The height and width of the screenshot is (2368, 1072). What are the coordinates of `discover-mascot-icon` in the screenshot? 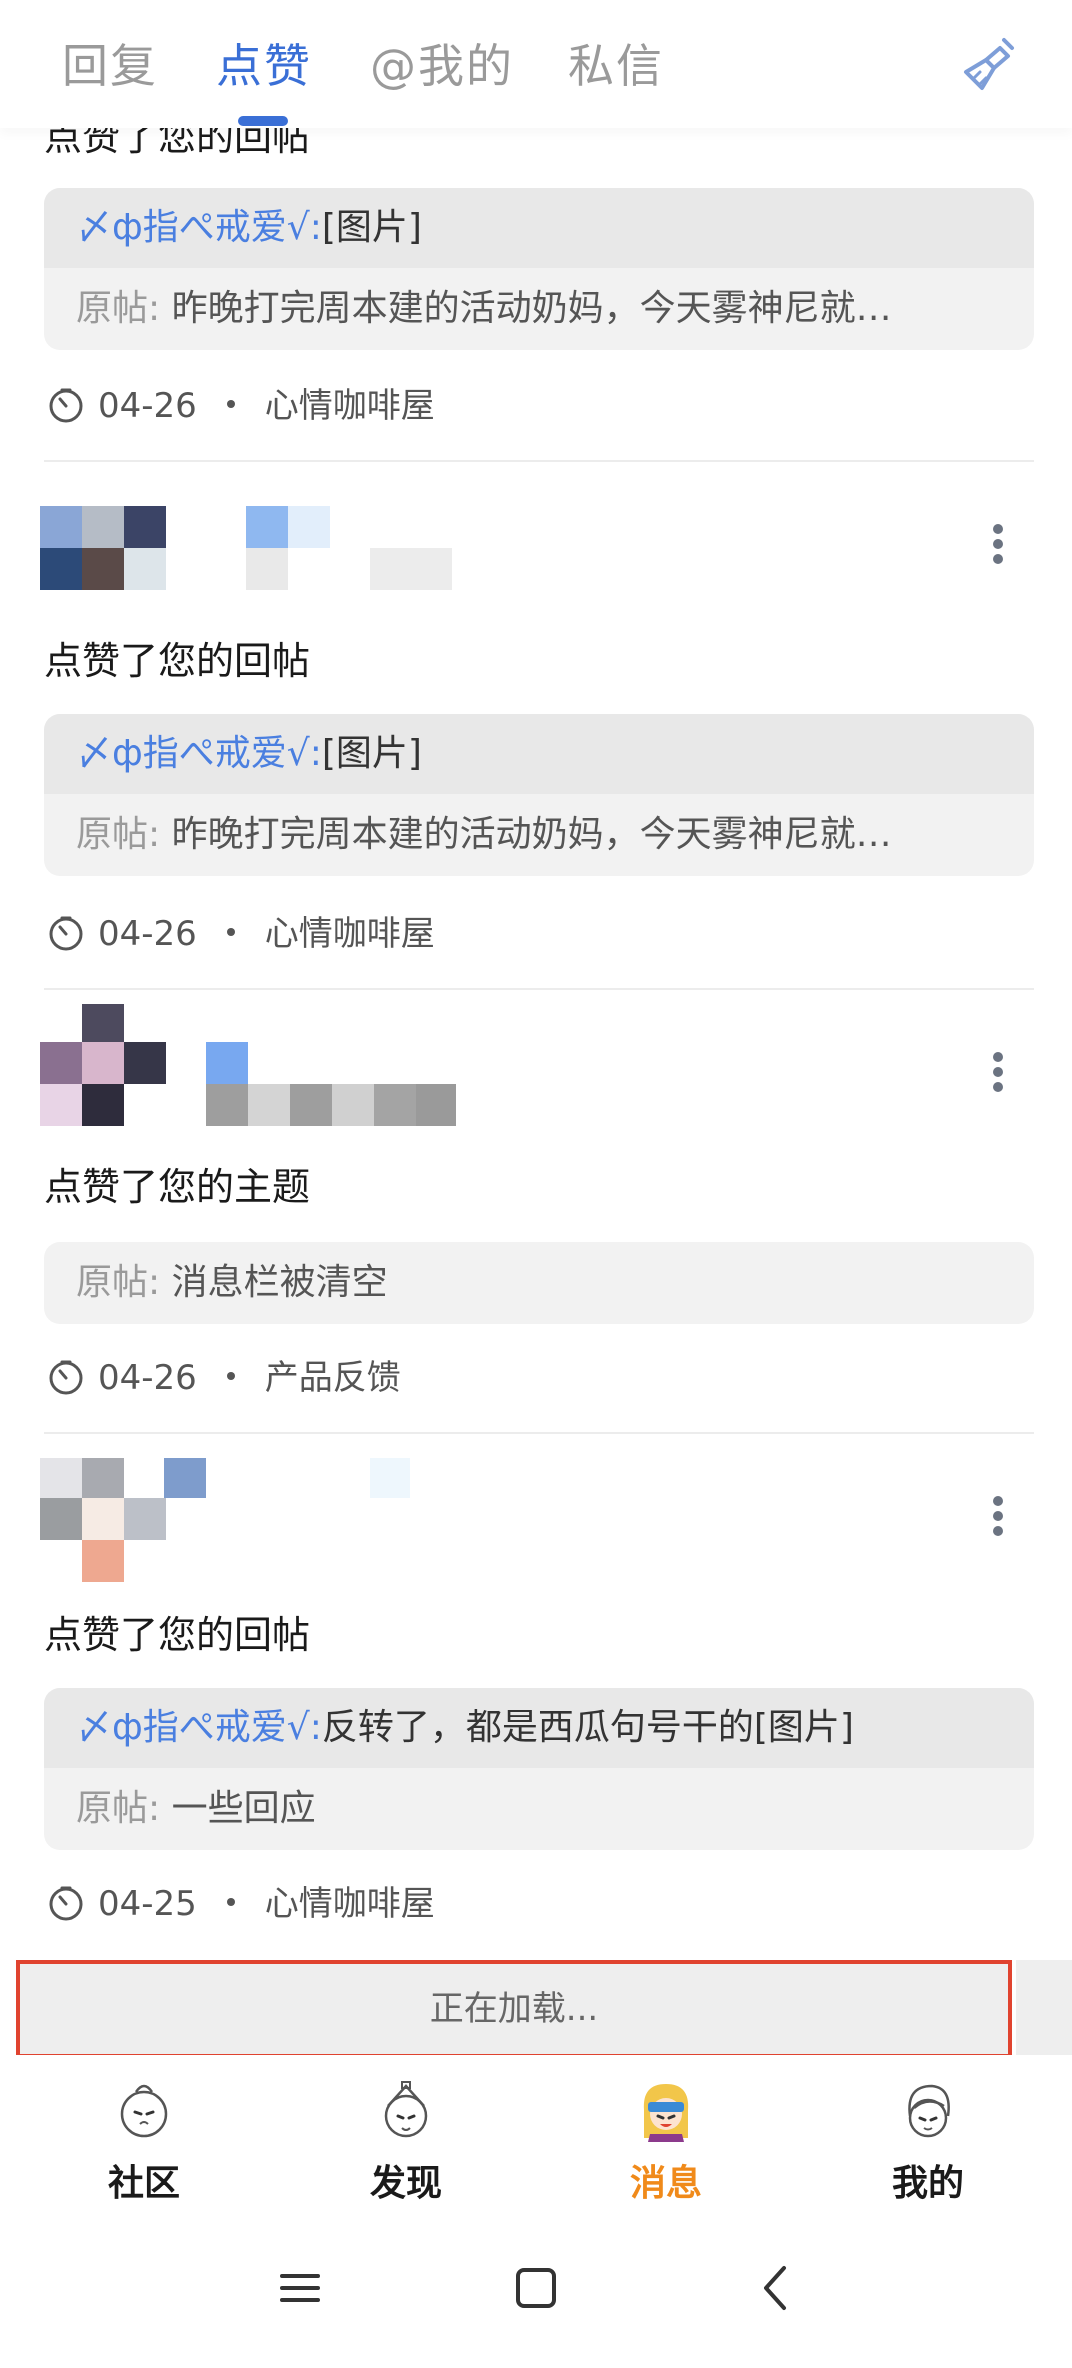 It's located at (406, 2109).